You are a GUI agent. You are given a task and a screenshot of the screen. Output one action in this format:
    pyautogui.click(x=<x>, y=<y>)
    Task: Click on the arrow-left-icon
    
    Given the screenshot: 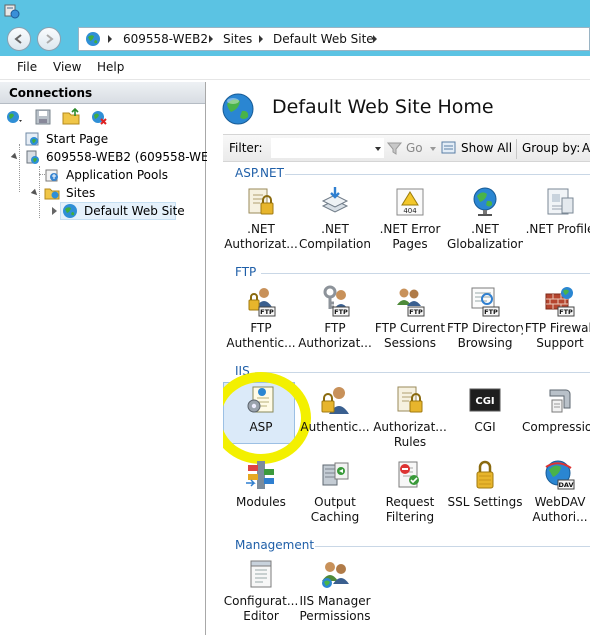 What is the action you would take?
    pyautogui.click(x=18, y=39)
    